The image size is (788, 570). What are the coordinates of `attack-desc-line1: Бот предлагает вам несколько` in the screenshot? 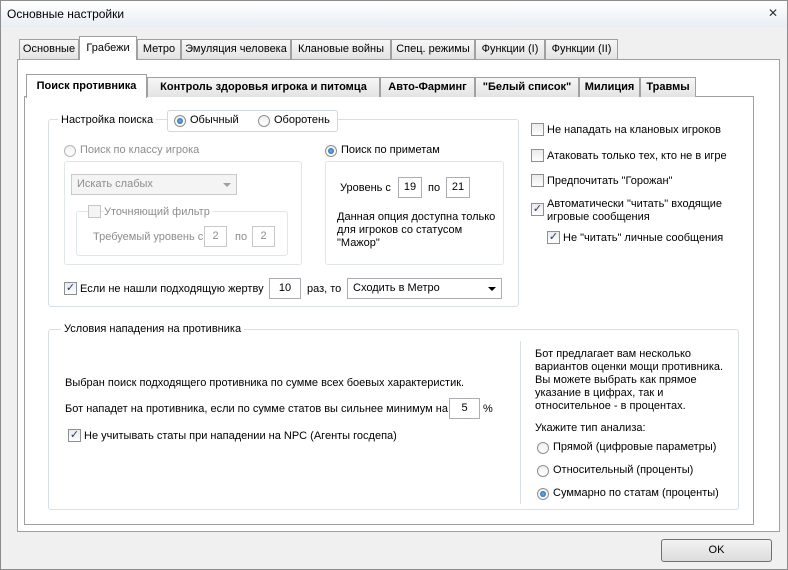 It's located at (613, 354).